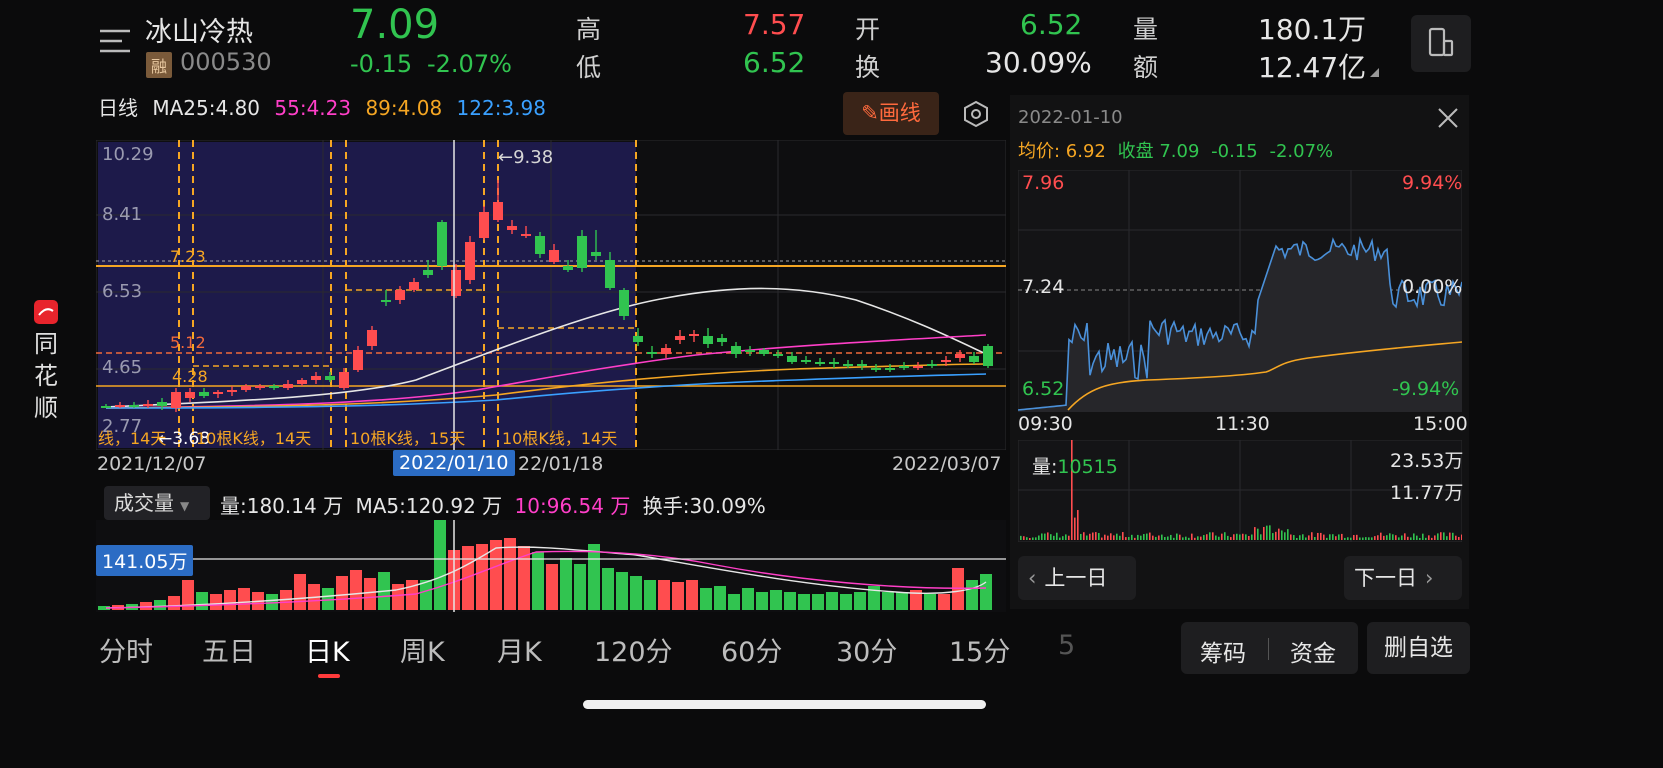 The width and height of the screenshot is (1663, 768). I want to click on tab-weekly-k: 周K, so click(422, 649).